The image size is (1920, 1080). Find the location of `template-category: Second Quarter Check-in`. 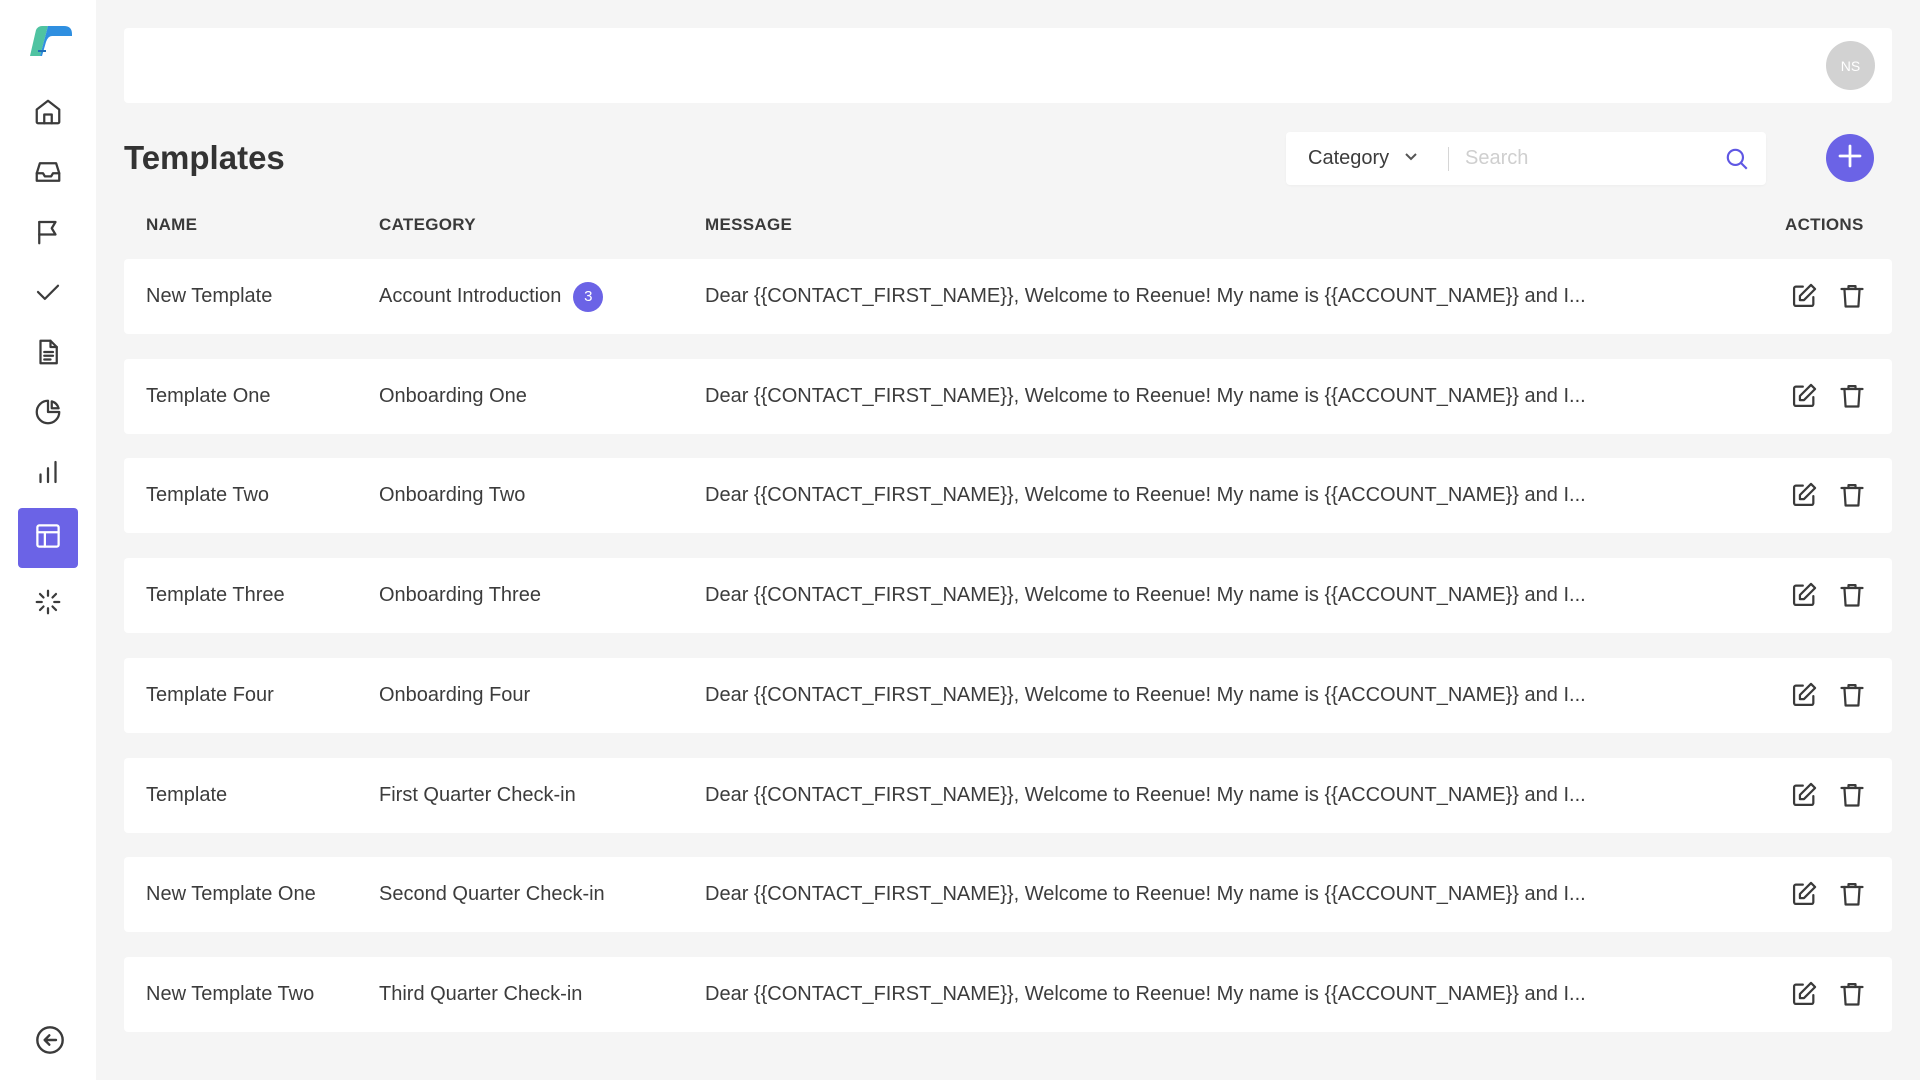

template-category: Second Quarter Check-in is located at coordinates (492, 894).